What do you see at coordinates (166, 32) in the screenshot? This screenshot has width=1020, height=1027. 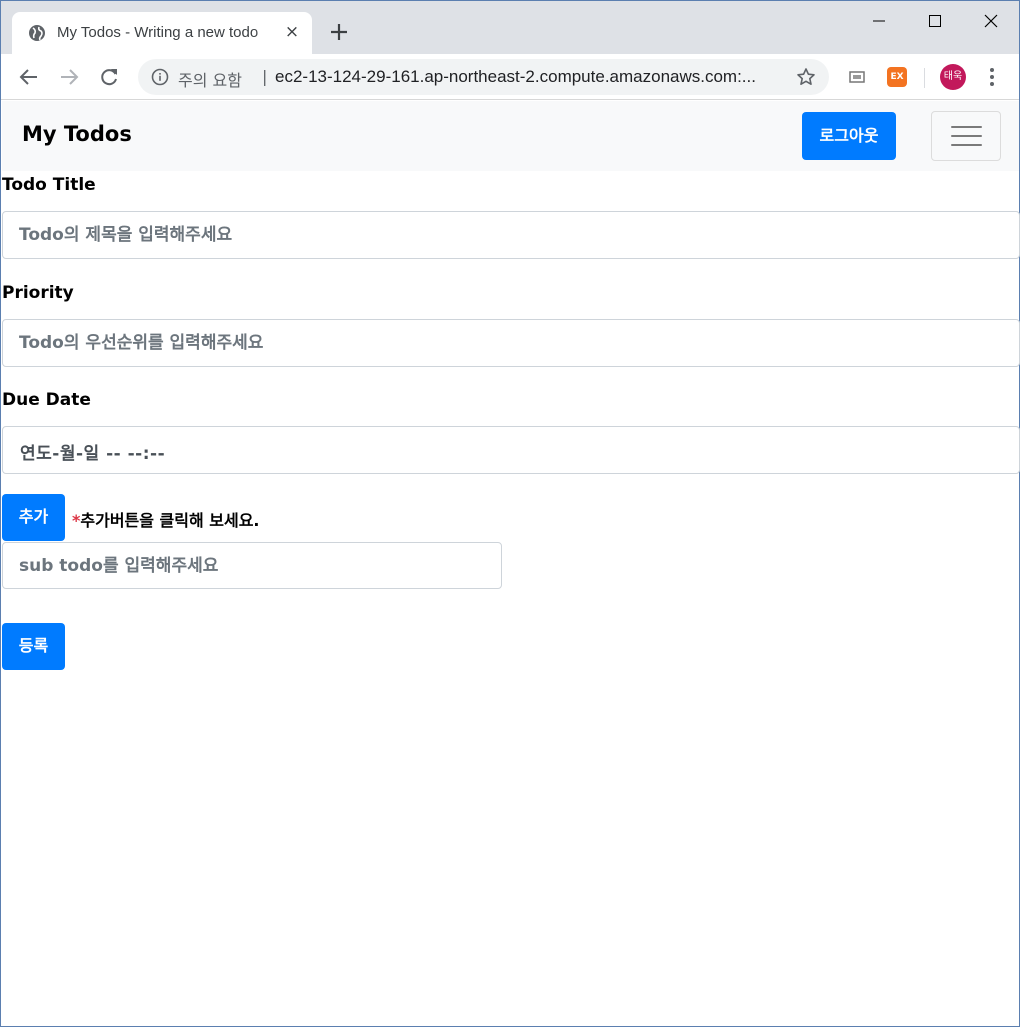 I see `tab-title: My Todos - Writing a new todo` at bounding box center [166, 32].